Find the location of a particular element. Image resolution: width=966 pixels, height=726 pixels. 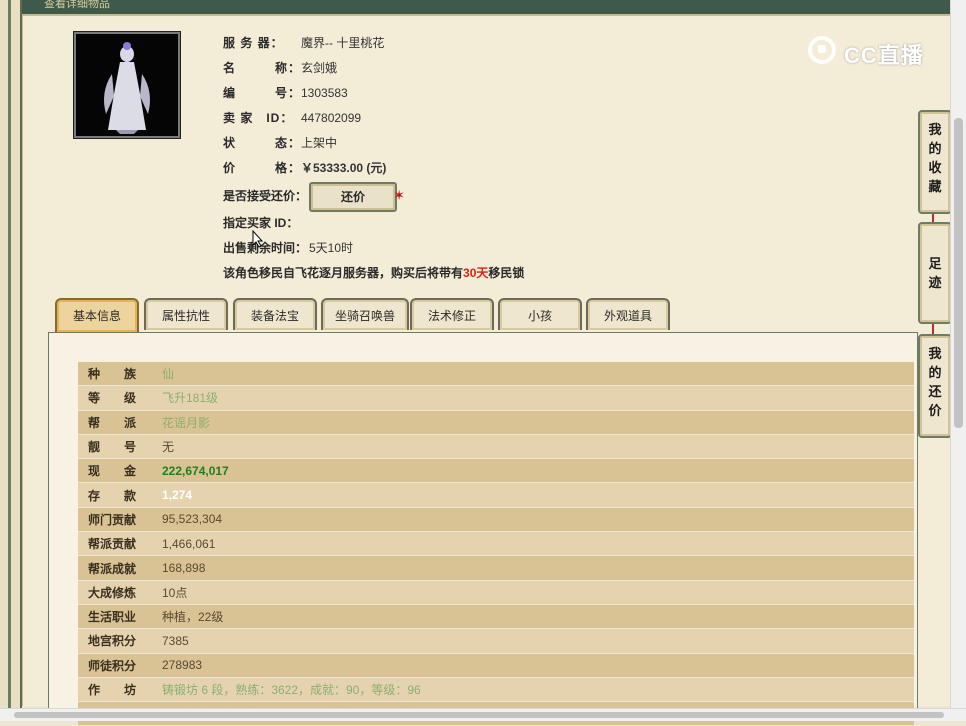

table-row: 生活职业 种植，22级 is located at coordinates (496, 617).